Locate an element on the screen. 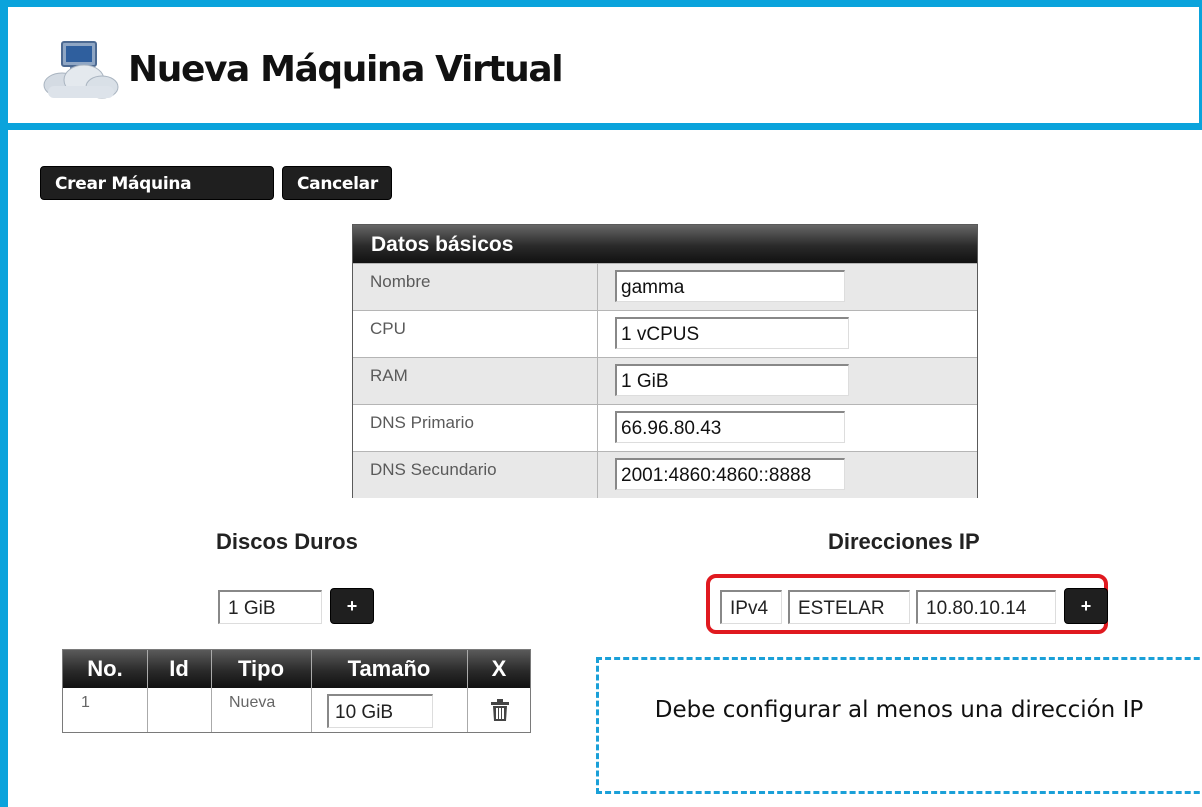 The height and width of the screenshot is (807, 1202). cpu-row: CPU 1 vCPUS is located at coordinates (665, 333).